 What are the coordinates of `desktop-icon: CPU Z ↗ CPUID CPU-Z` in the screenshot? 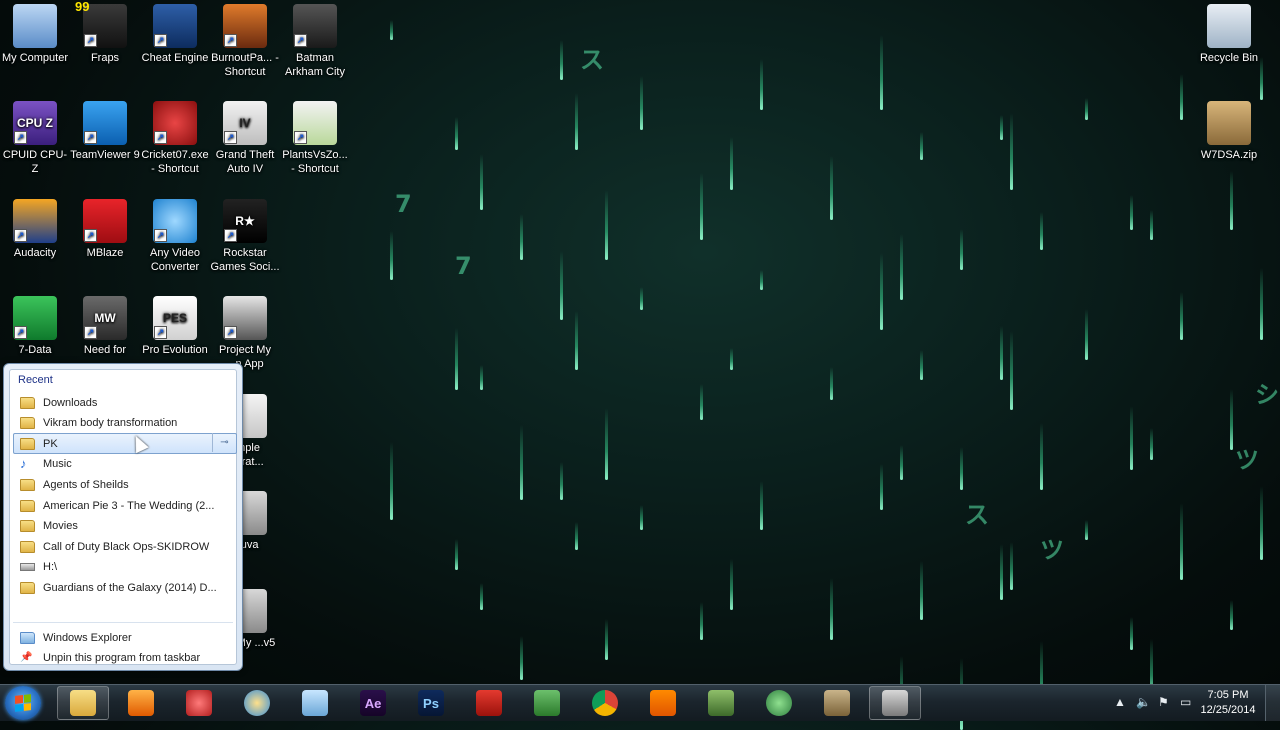 It's located at (35, 138).